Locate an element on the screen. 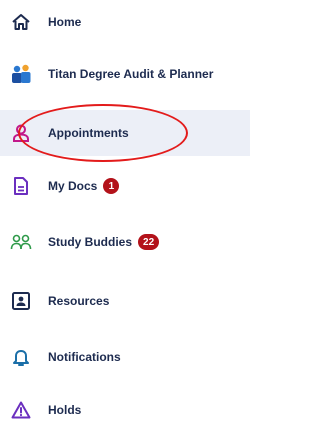  nav-item-holds: Holds is located at coordinates (125, 410).